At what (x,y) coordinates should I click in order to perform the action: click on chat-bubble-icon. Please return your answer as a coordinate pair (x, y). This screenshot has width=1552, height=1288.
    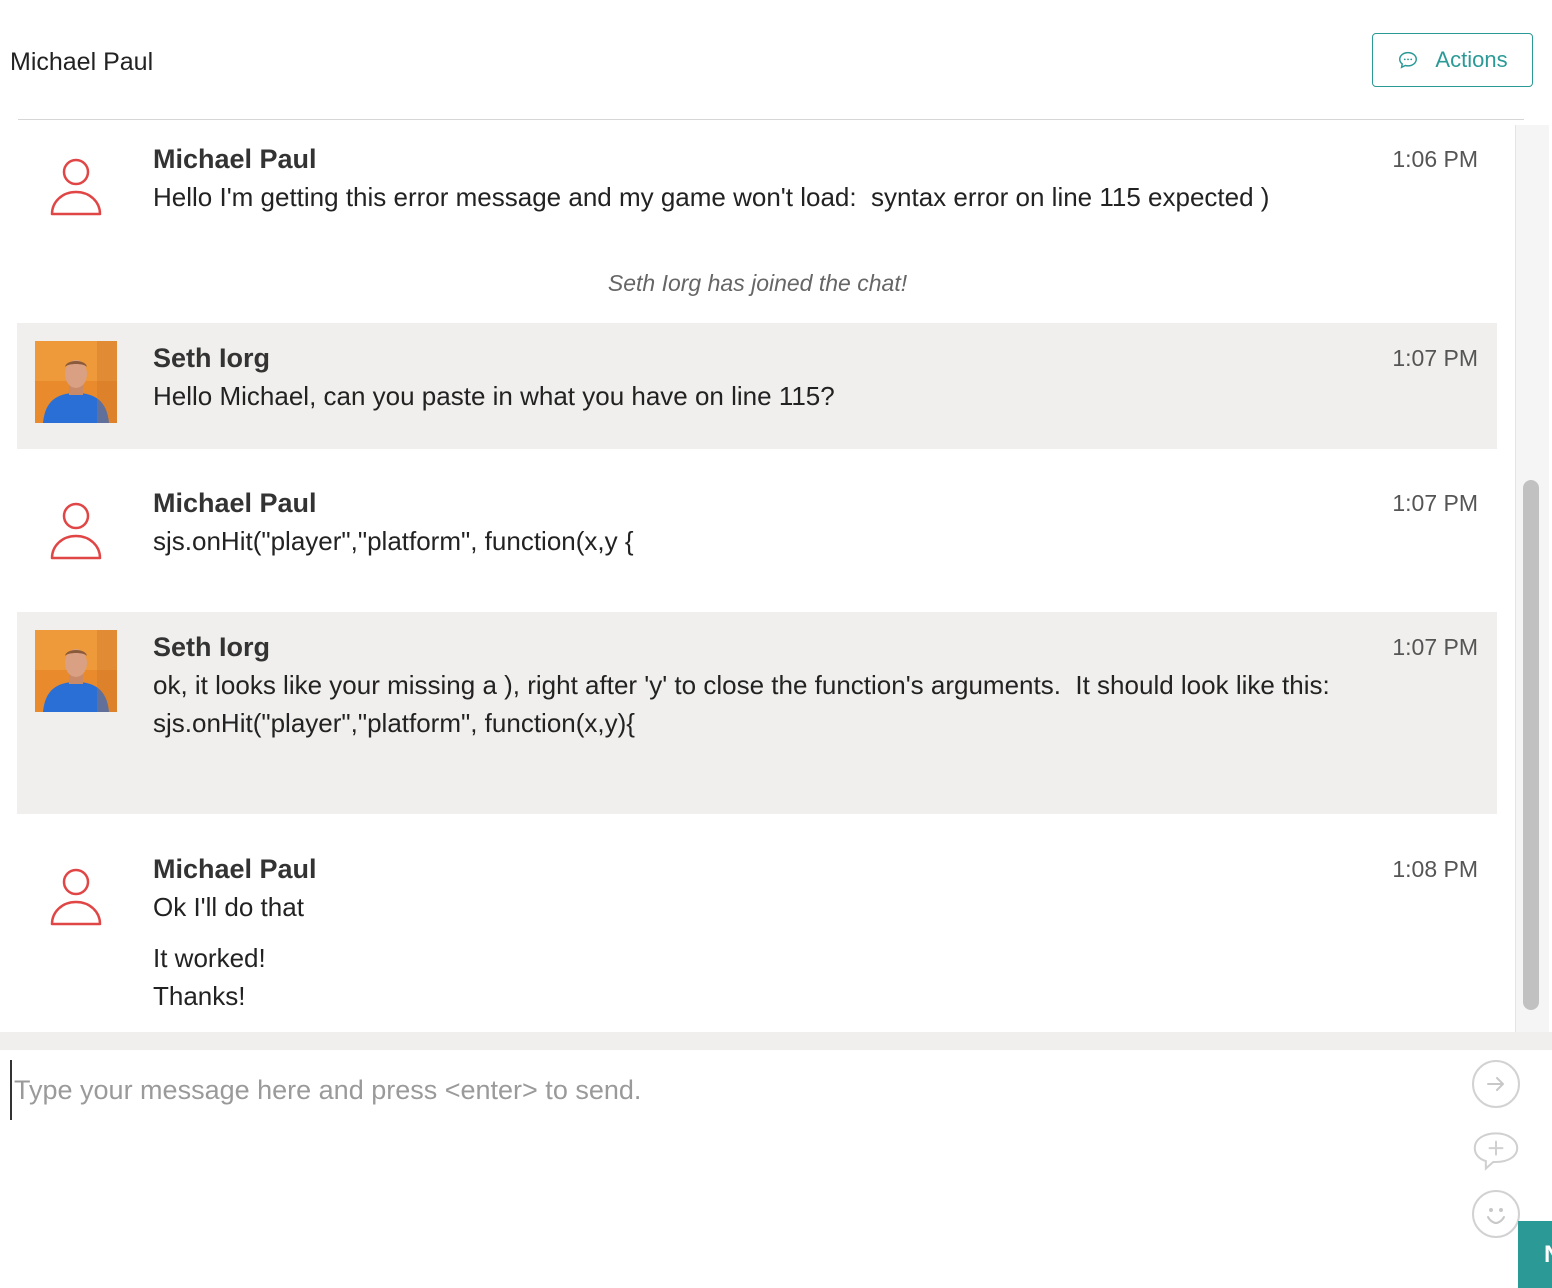
    Looking at the image, I should click on (1408, 60).